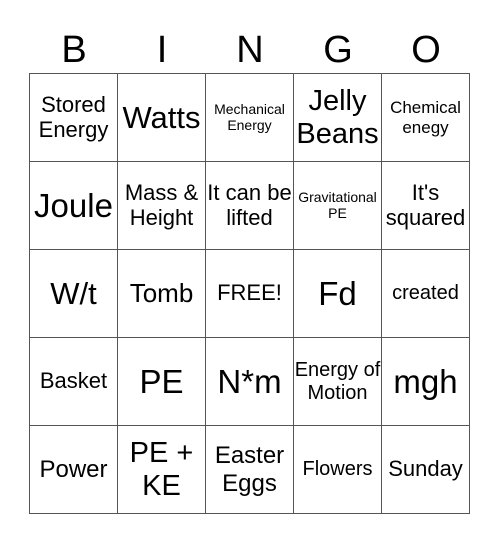 The height and width of the screenshot is (544, 500). What do you see at coordinates (426, 50) in the screenshot?
I see `header-letter-o: O` at bounding box center [426, 50].